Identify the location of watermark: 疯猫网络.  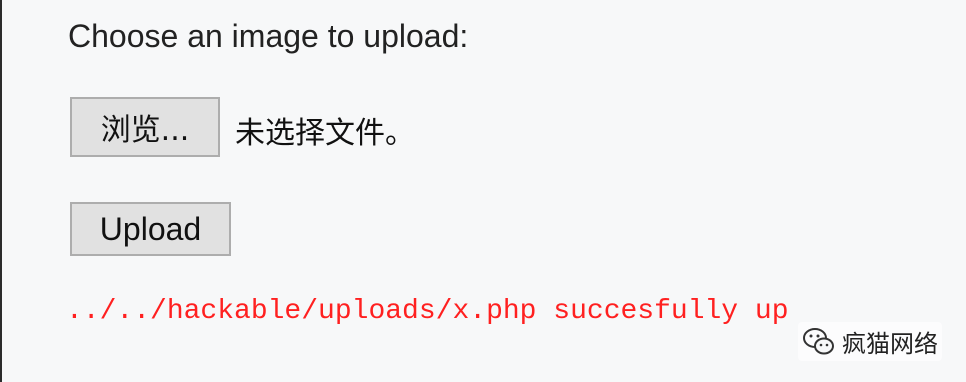
(870, 341).